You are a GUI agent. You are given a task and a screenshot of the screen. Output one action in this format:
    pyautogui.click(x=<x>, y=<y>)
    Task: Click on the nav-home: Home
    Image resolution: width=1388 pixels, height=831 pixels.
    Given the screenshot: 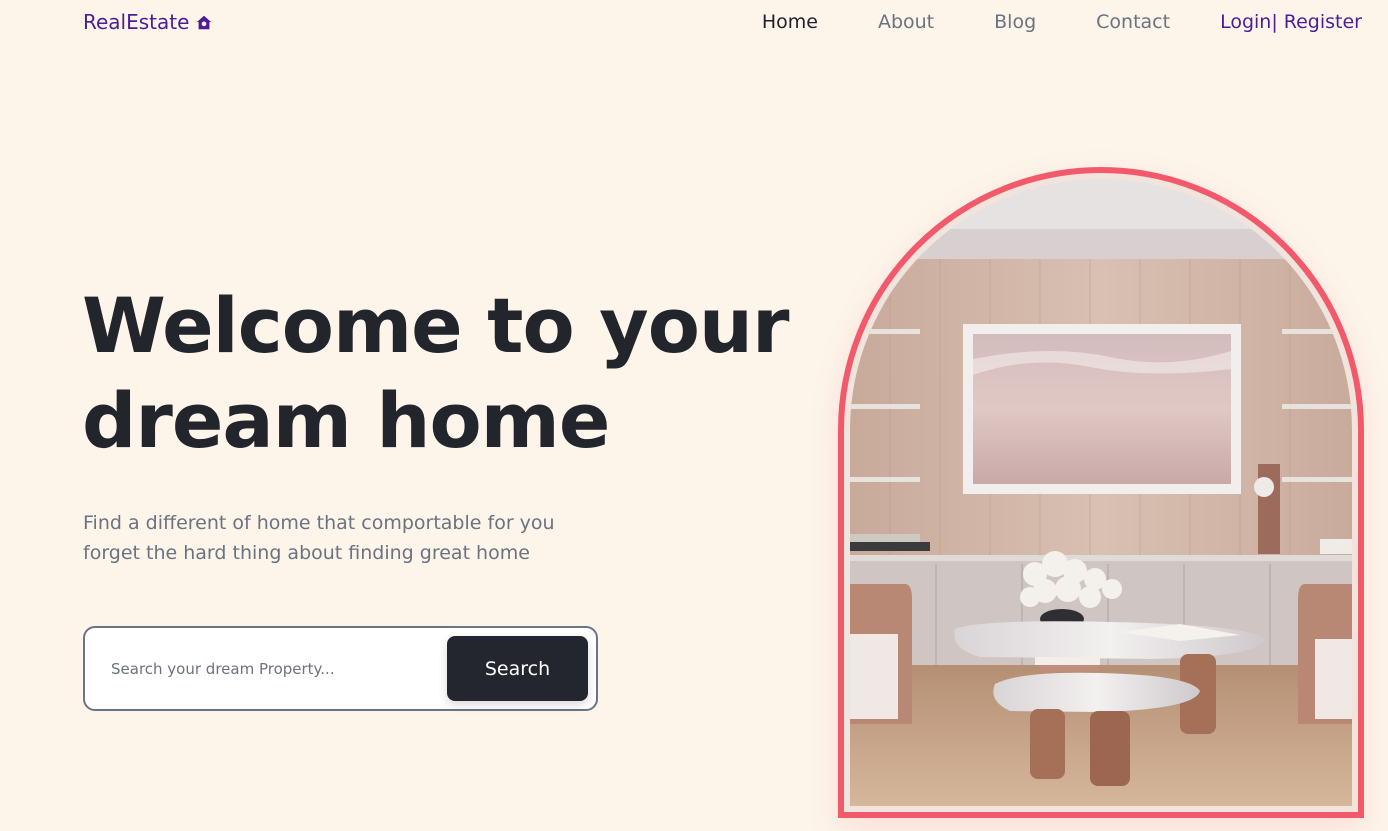 What is the action you would take?
    pyautogui.click(x=790, y=22)
    